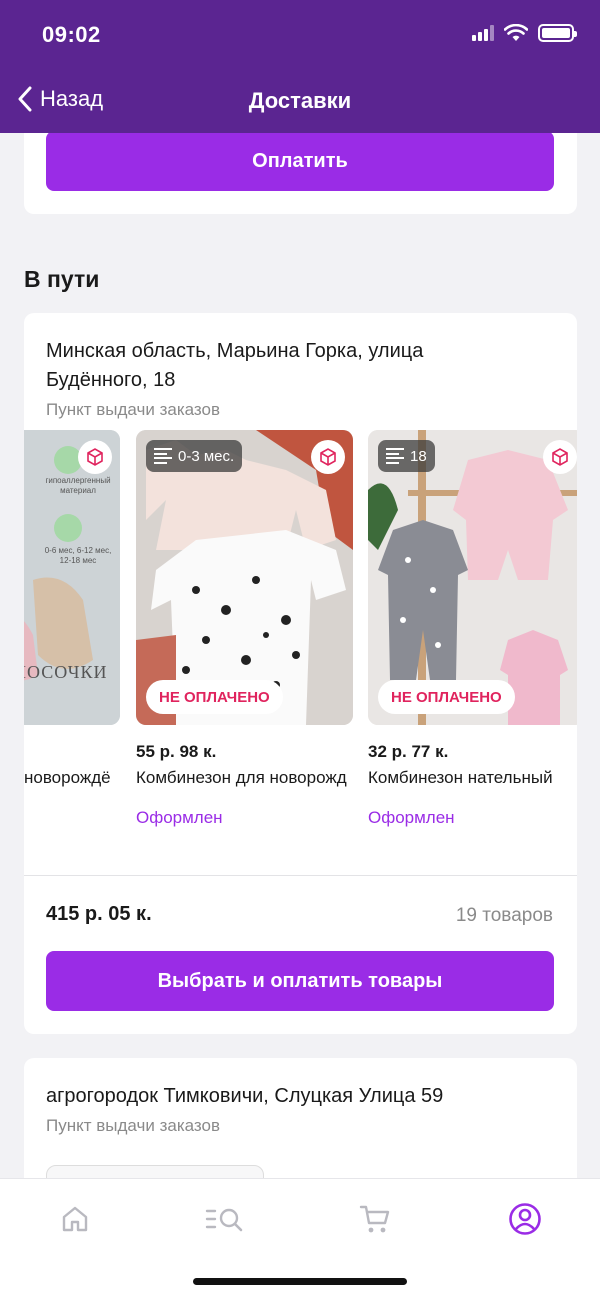 The image size is (600, 1297). I want to click on image-caption: гипоаллергенный материал, so click(78, 485).